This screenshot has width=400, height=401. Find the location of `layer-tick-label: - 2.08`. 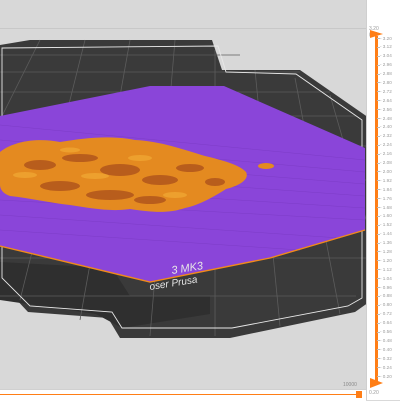

layer-tick-label: - 2.08 is located at coordinates (386, 163).